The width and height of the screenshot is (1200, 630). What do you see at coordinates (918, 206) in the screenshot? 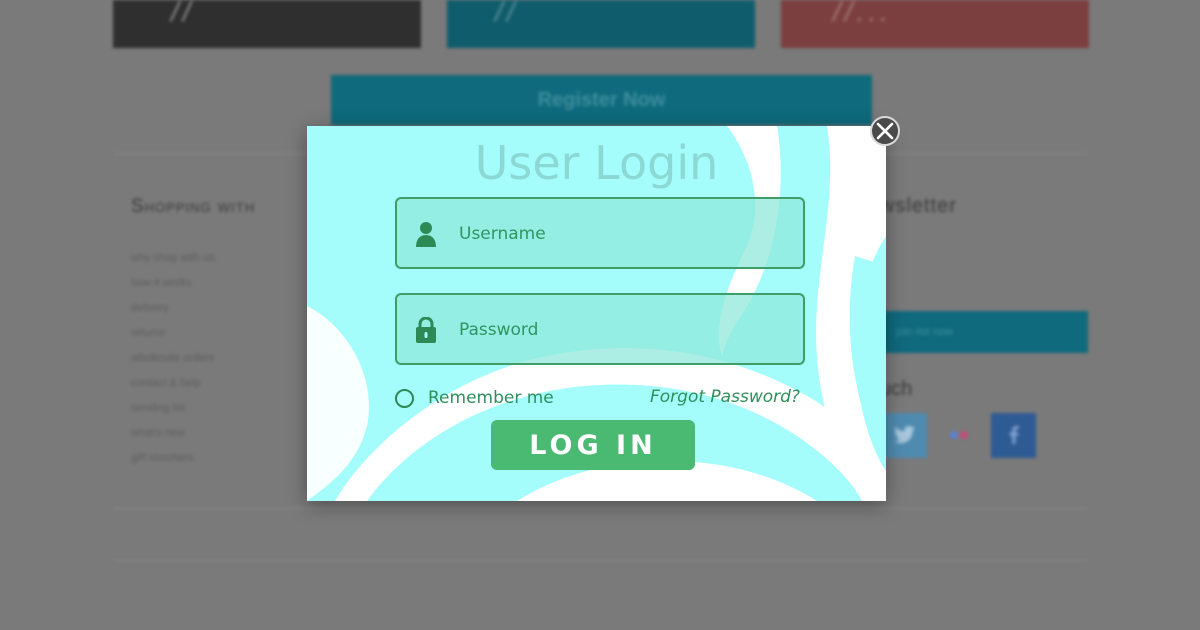
I see `newsletter-heading: wsletter` at bounding box center [918, 206].